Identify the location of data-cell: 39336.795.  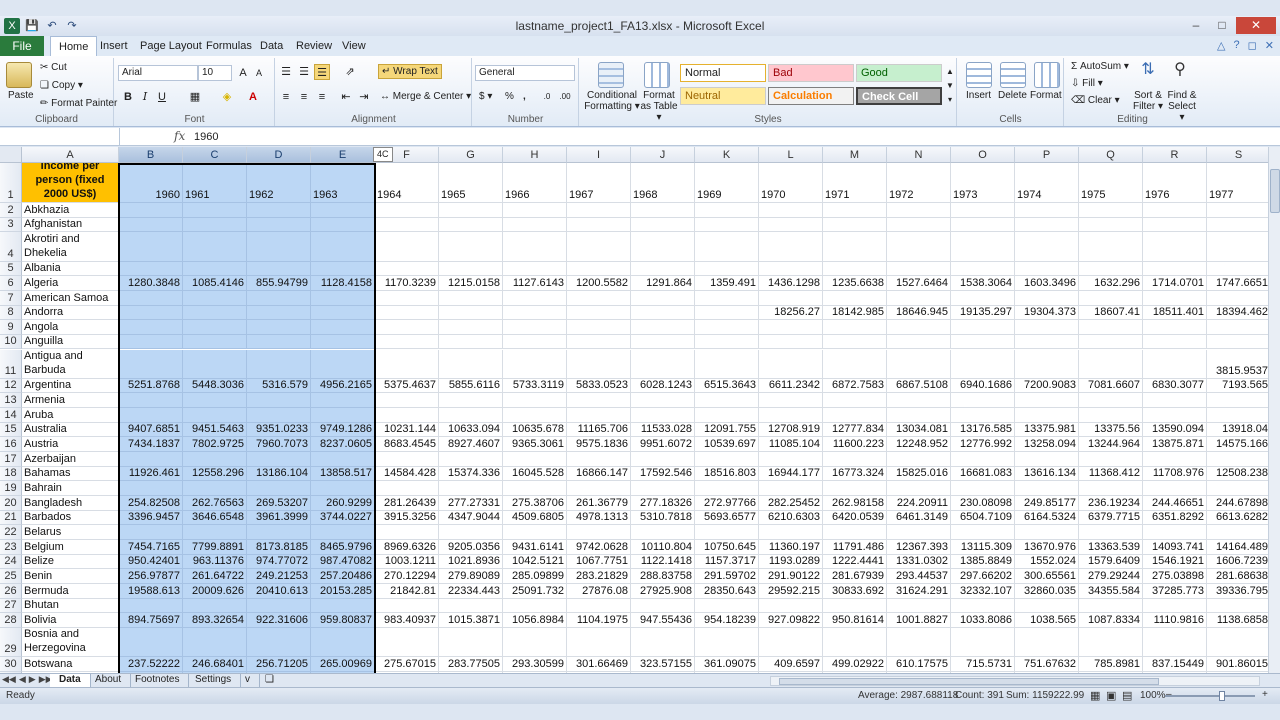
(1237, 591).